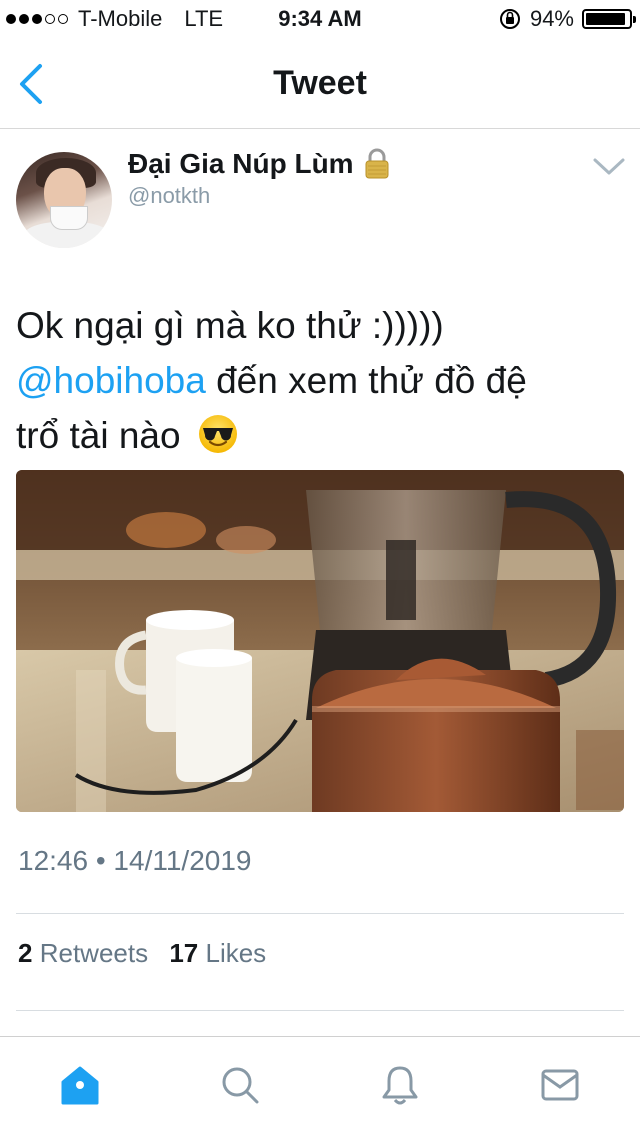 The width and height of the screenshot is (640, 1137). What do you see at coordinates (400, 1085) in the screenshot?
I see `notifications-icon` at bounding box center [400, 1085].